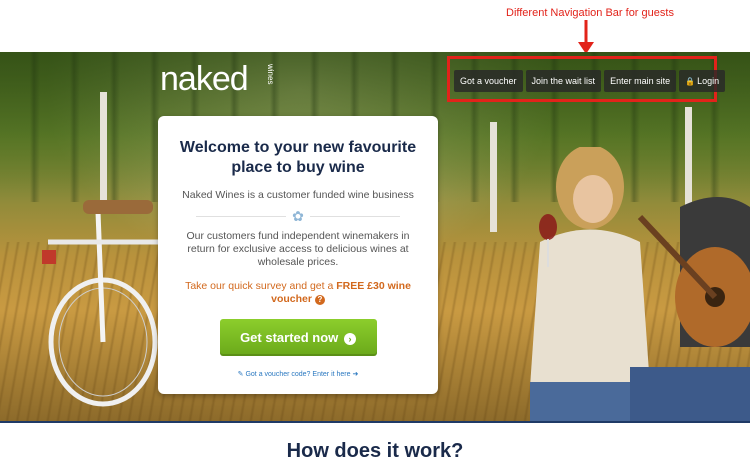 This screenshot has height=471, width=750. I want to click on voucher-code-link: ✎ Got a voucher code? Enter it here ➜, so click(298, 374).